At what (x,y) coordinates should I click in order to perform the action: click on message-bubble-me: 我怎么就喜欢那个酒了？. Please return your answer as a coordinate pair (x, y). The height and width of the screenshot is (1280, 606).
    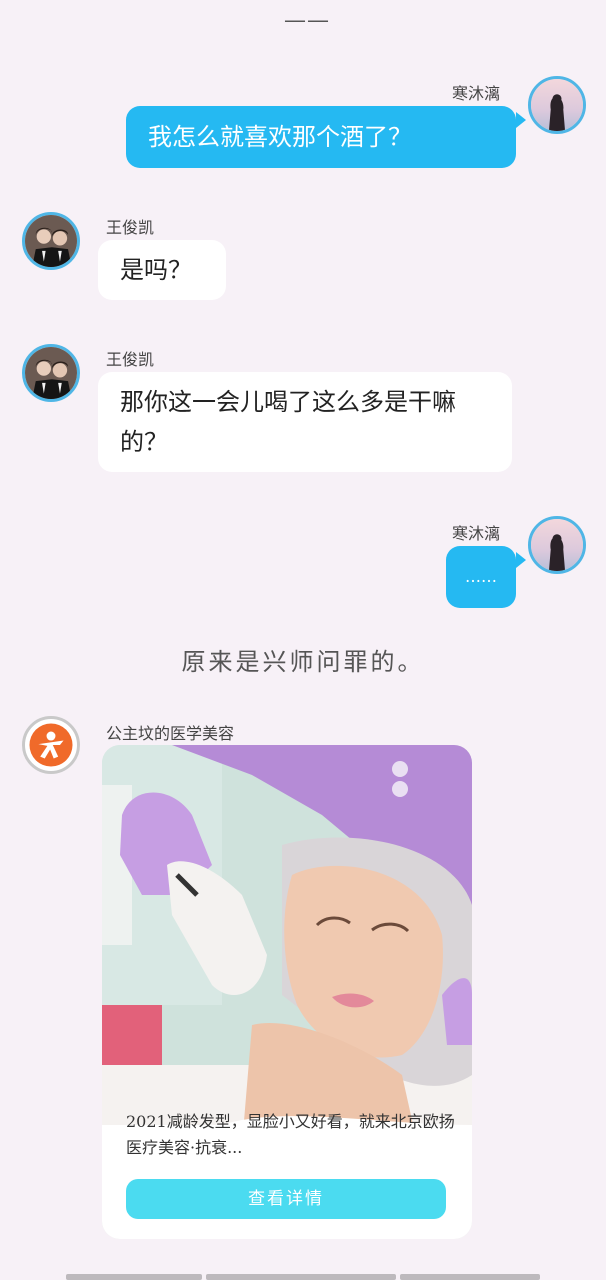
    Looking at the image, I should click on (321, 137).